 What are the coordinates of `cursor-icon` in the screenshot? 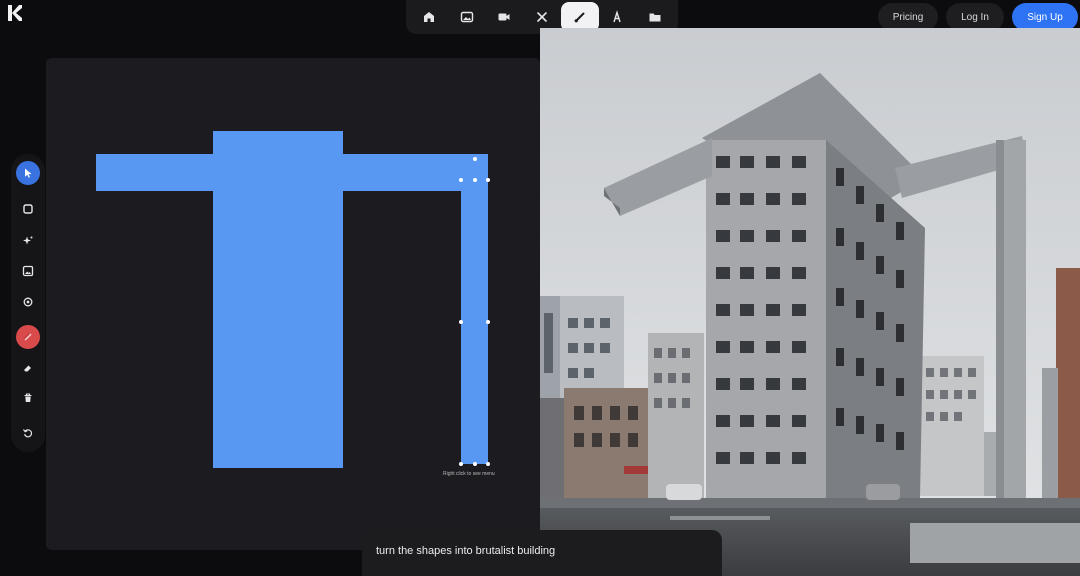 It's located at (28, 173).